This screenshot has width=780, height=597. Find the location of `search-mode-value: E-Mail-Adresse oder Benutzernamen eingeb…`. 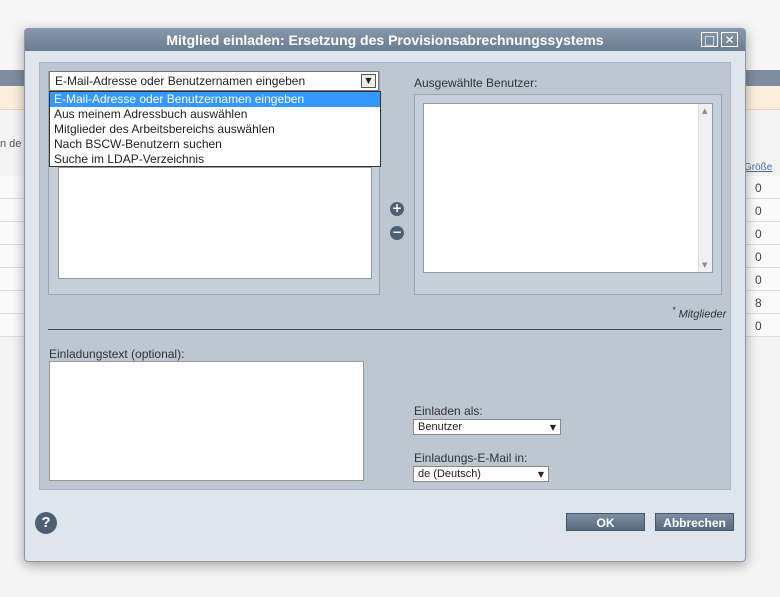

search-mode-value: E-Mail-Adresse oder Benutzernamen eingeb… is located at coordinates (180, 81).